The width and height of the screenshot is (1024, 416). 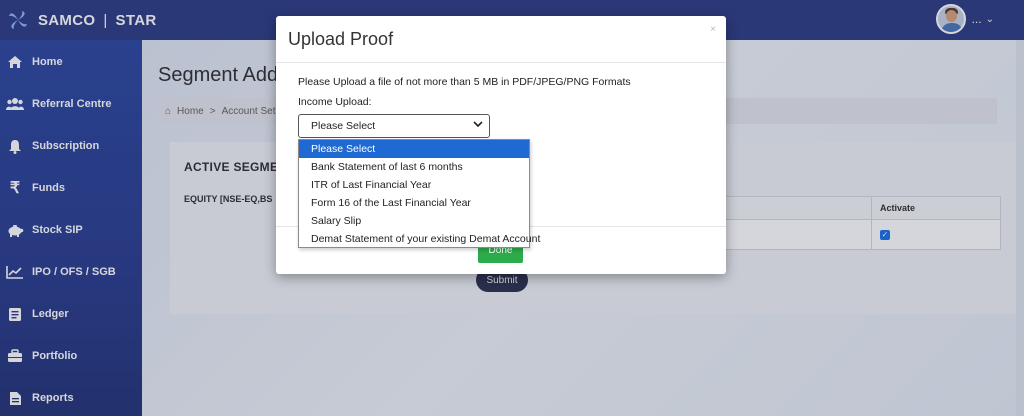 I want to click on income-upload-label: Income Upload:, so click(x=335, y=102).